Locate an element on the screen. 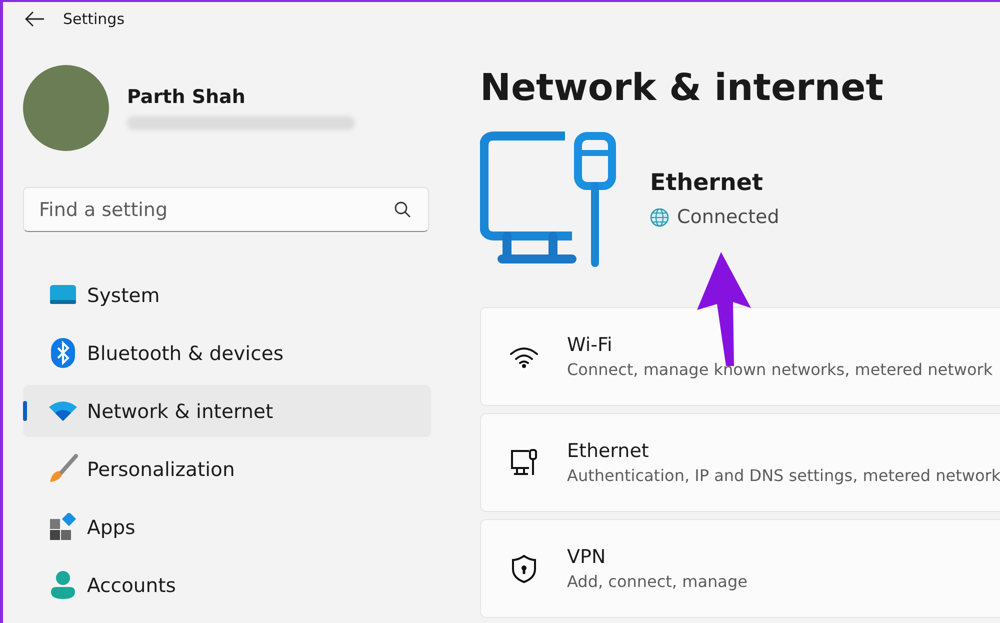 This screenshot has width=1000, height=623. connection-status: Connected is located at coordinates (728, 217).